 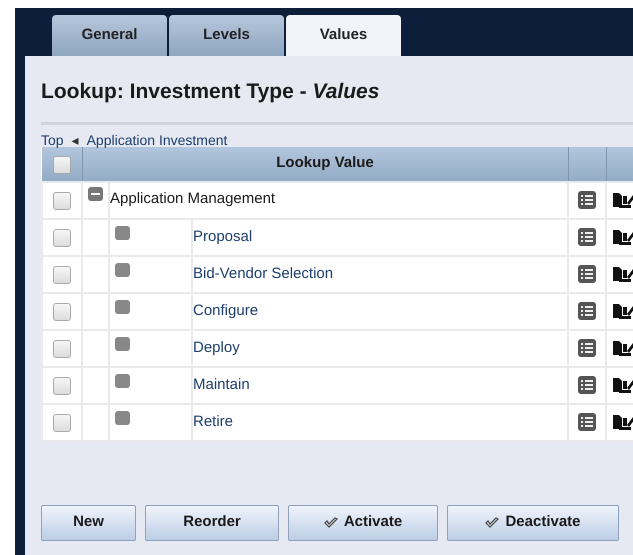 What do you see at coordinates (213, 421) in the screenshot?
I see `lookup-value: Retire` at bounding box center [213, 421].